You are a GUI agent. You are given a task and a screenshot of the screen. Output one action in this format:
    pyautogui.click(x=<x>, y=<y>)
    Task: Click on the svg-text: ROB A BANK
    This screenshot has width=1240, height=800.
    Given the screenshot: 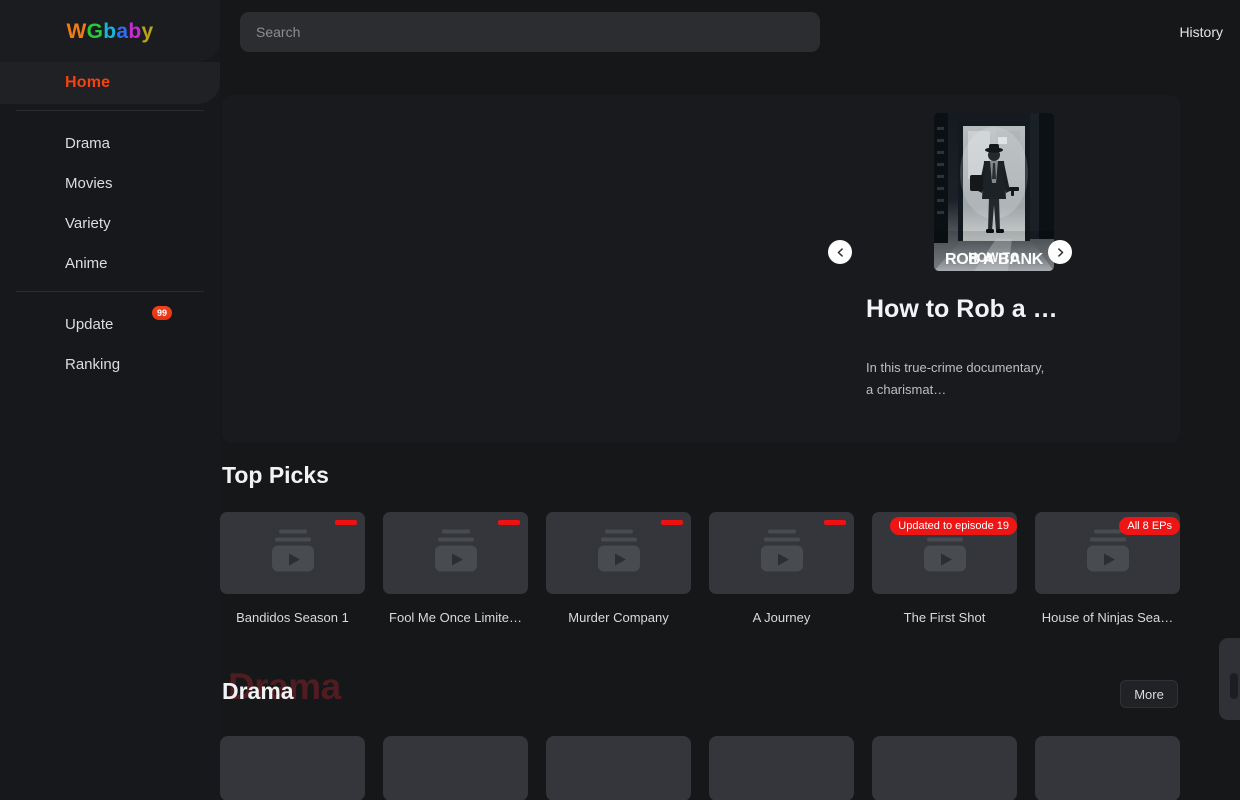 What is the action you would take?
    pyautogui.click(x=994, y=259)
    